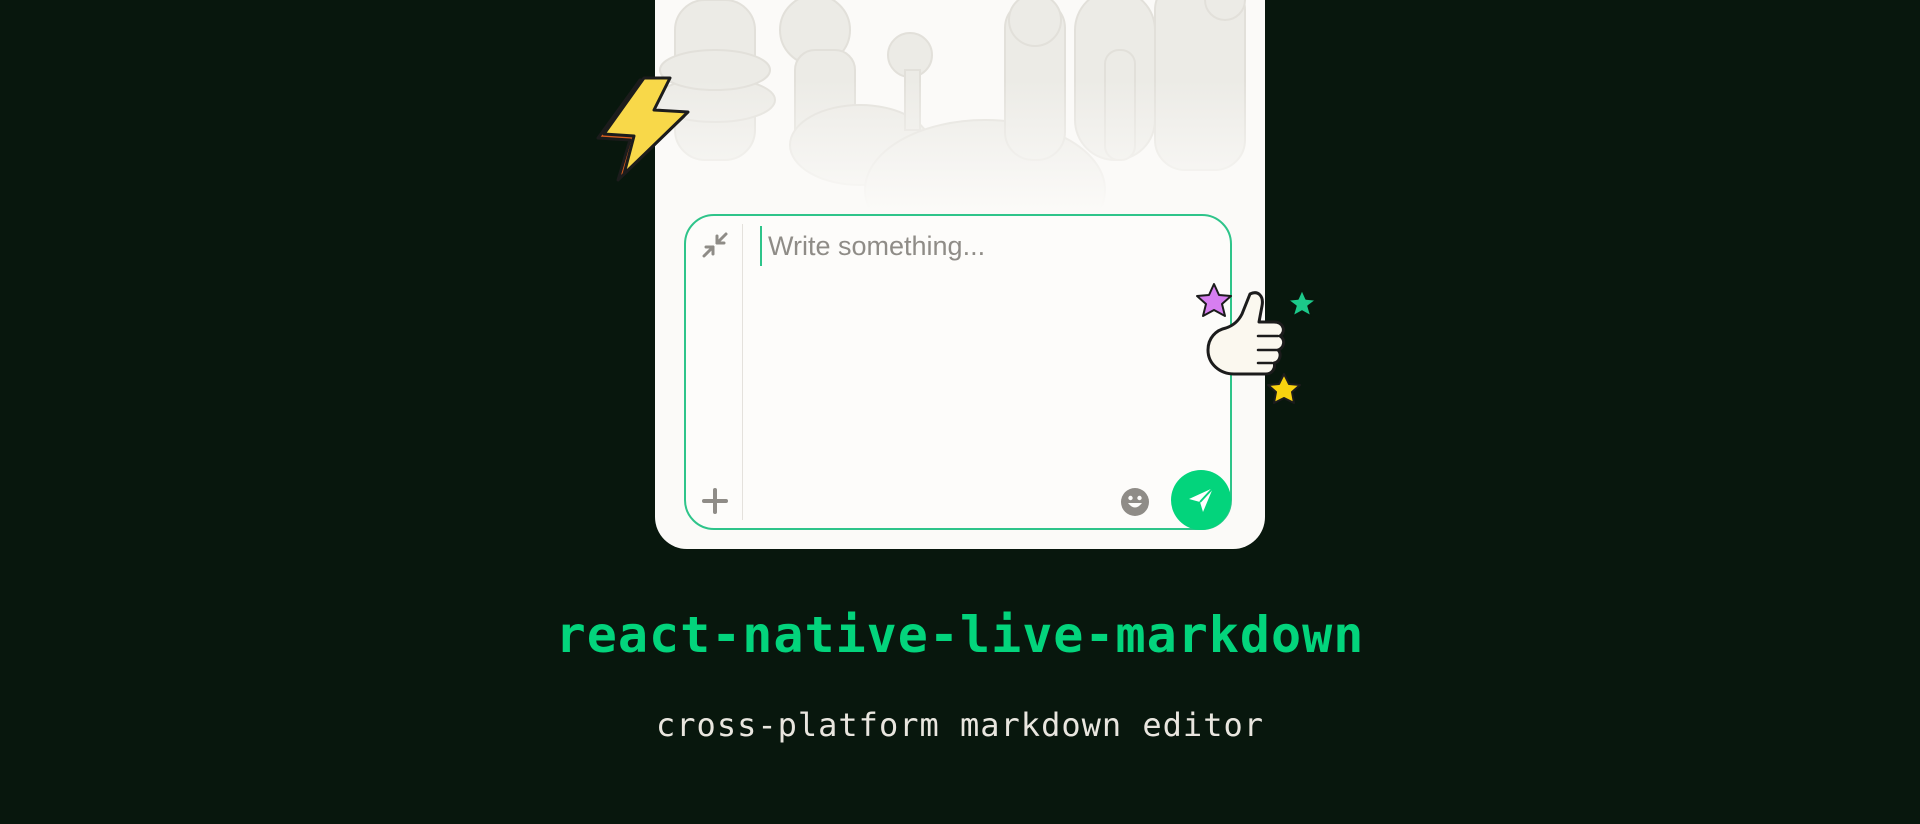 This screenshot has height=824, width=1920. I want to click on send-button, so click(1201, 500).